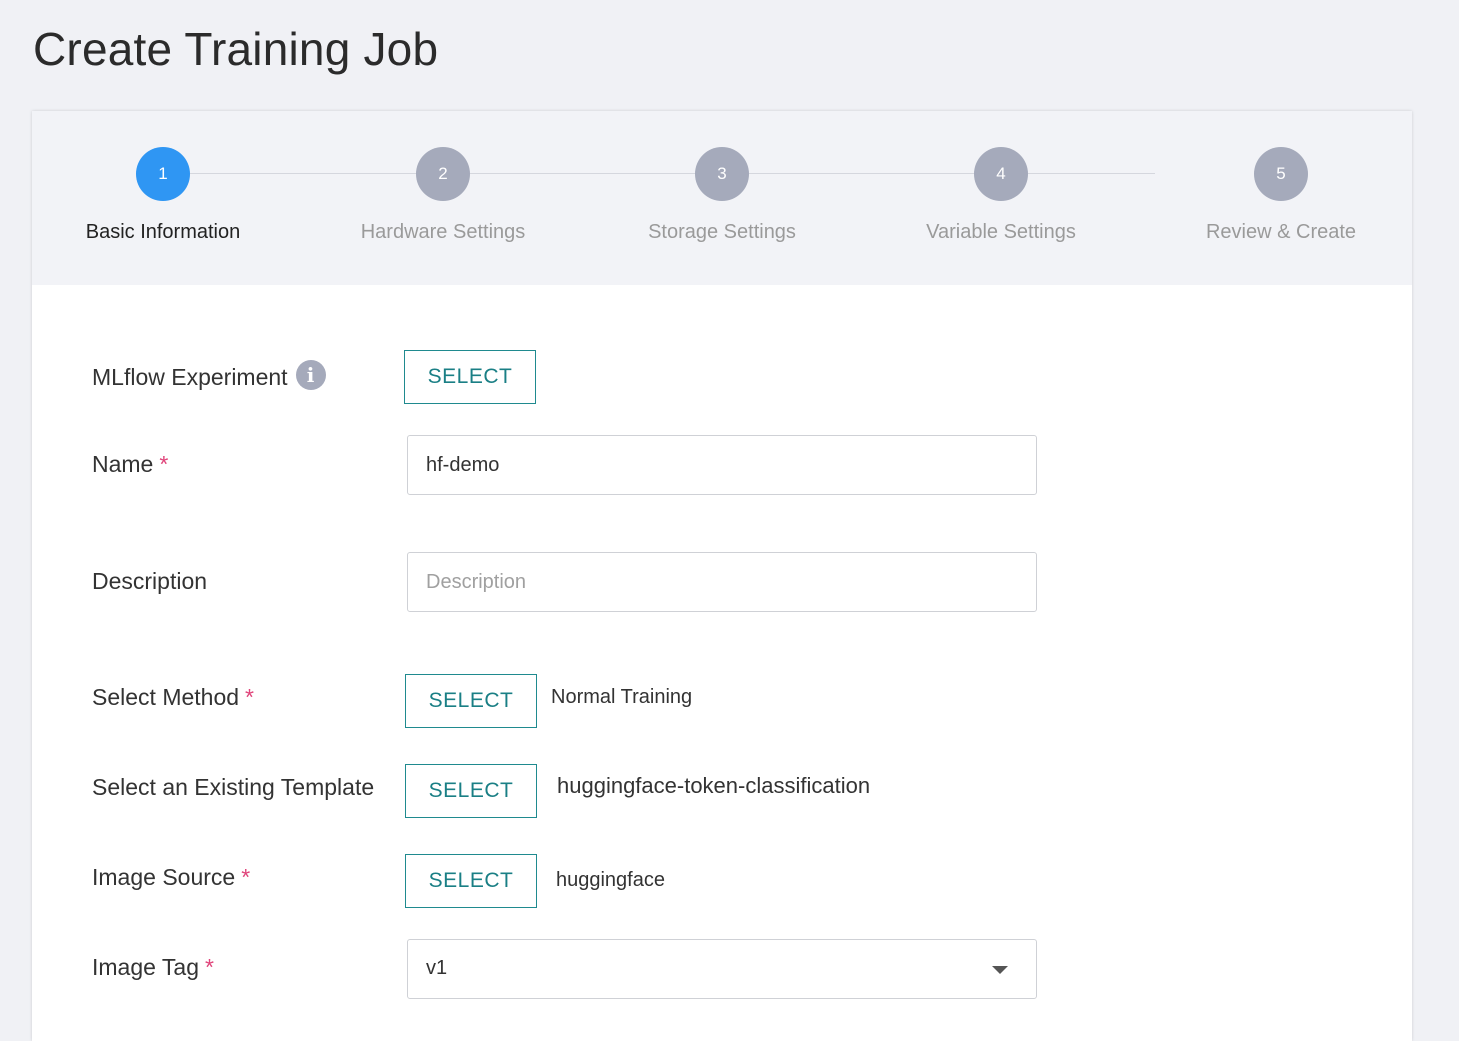 This screenshot has height=1041, width=1459. Describe the element at coordinates (437, 968) in the screenshot. I see `image-tag-value: v1` at that location.